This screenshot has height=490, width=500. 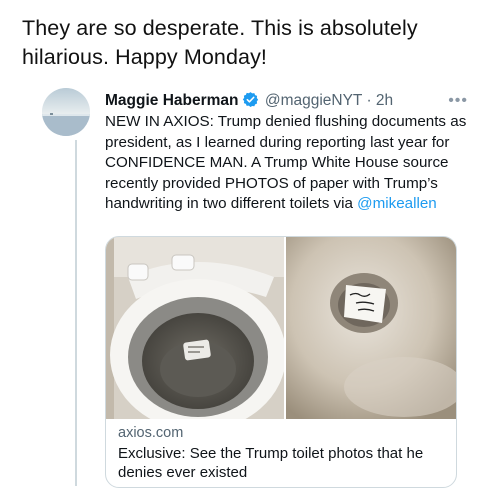 I want to click on avatar, so click(x=66, y=112).